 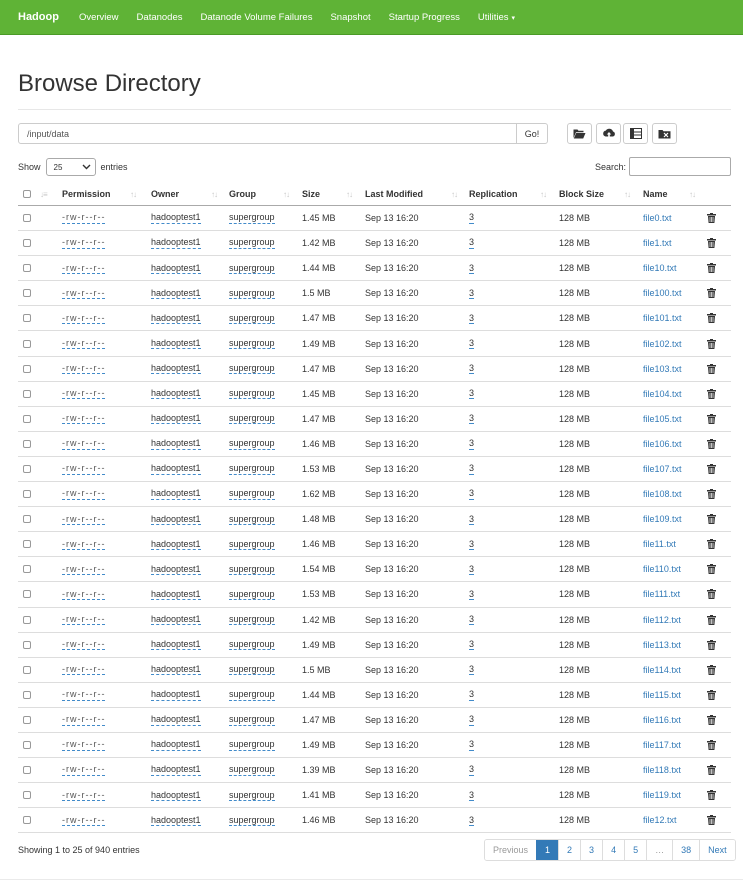 I want to click on pagination-page-2: 2, so click(x=569, y=850).